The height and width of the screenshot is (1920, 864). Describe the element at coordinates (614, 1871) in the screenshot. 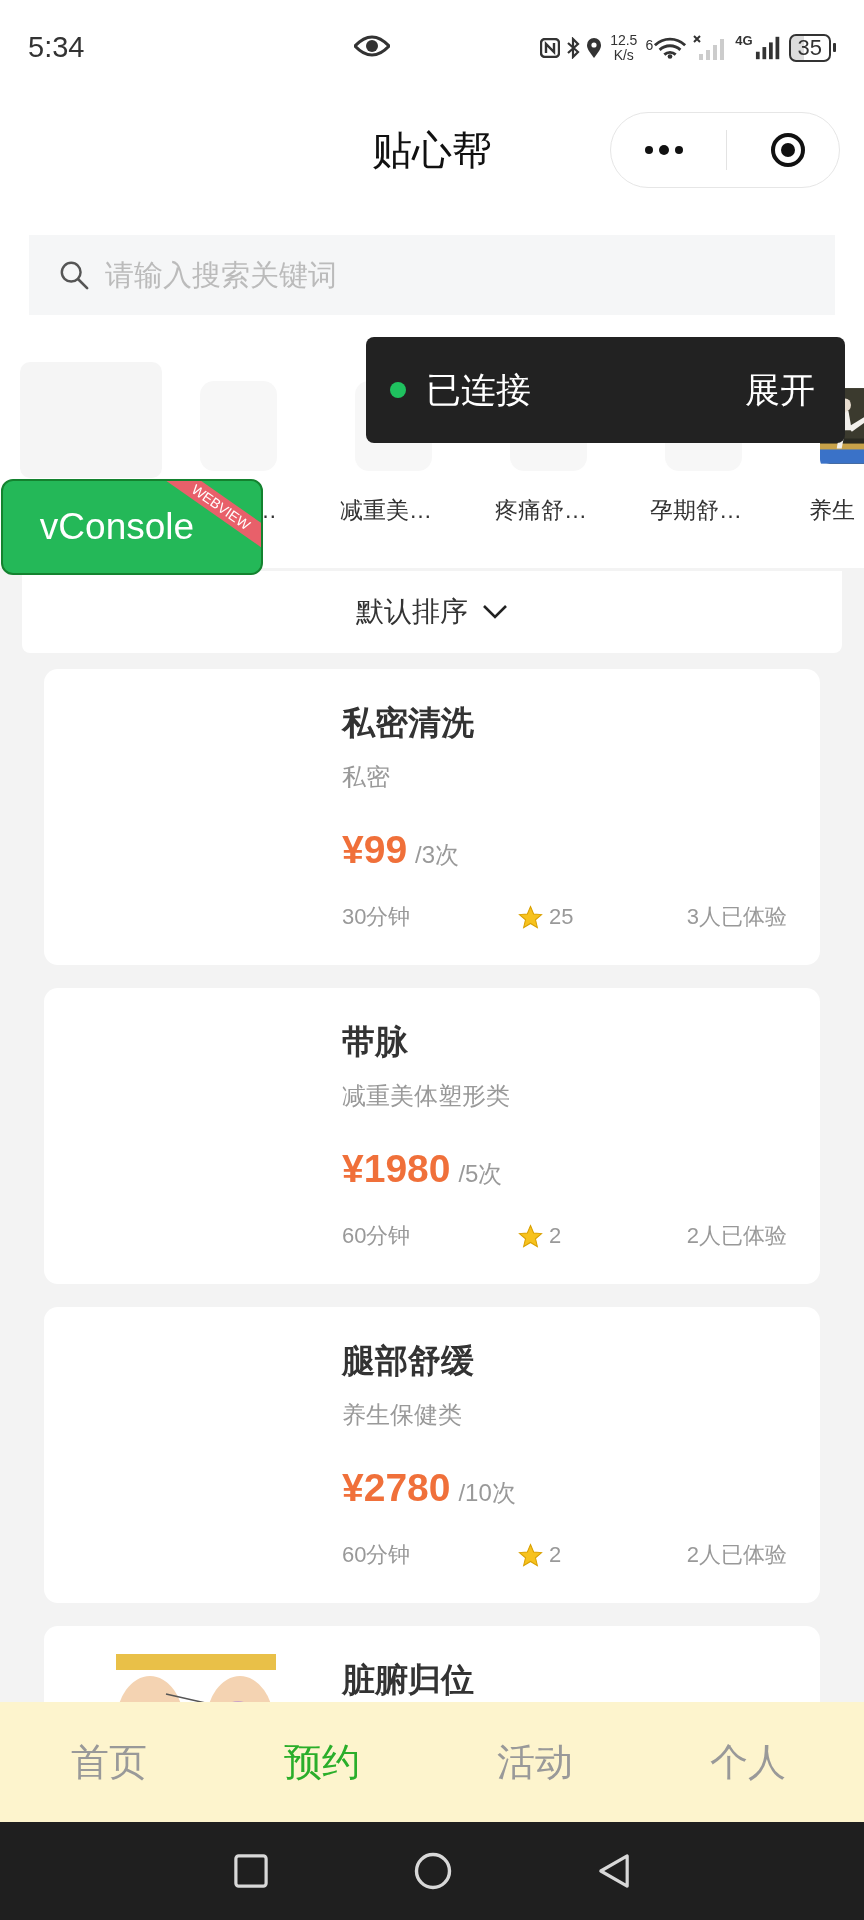

I see `back-icon` at that location.